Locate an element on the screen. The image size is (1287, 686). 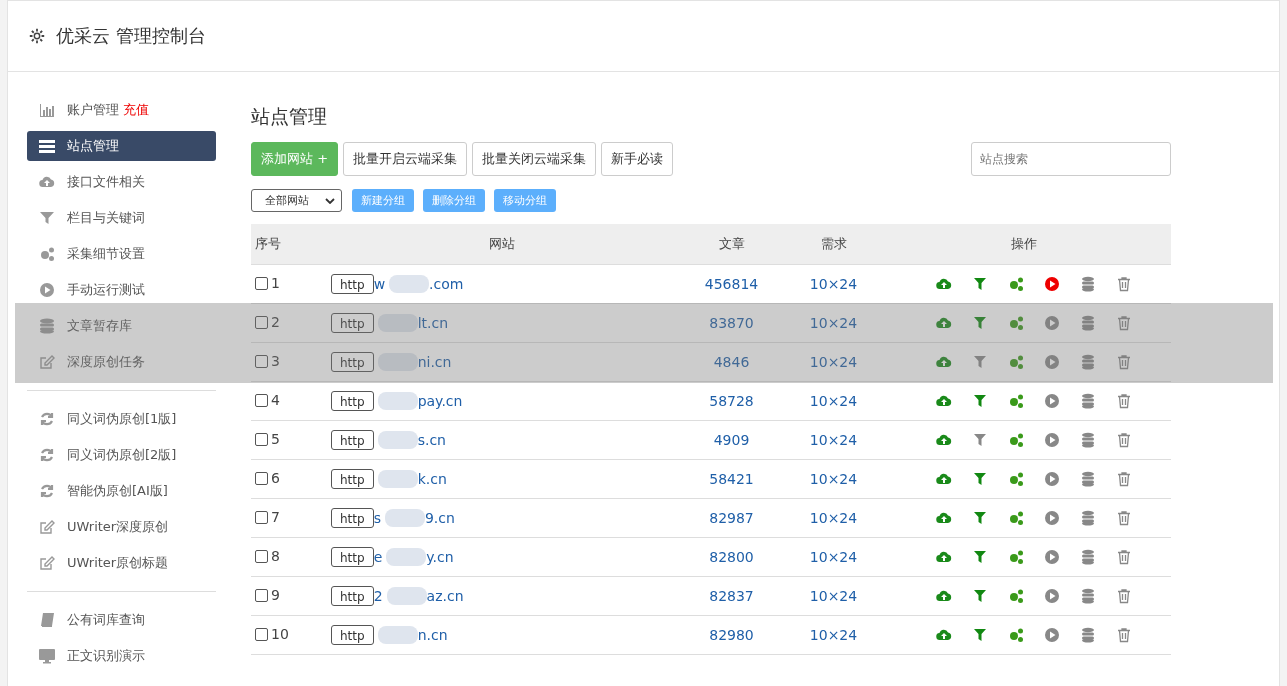
toolbar-button: 新手必读 is located at coordinates (637, 159).